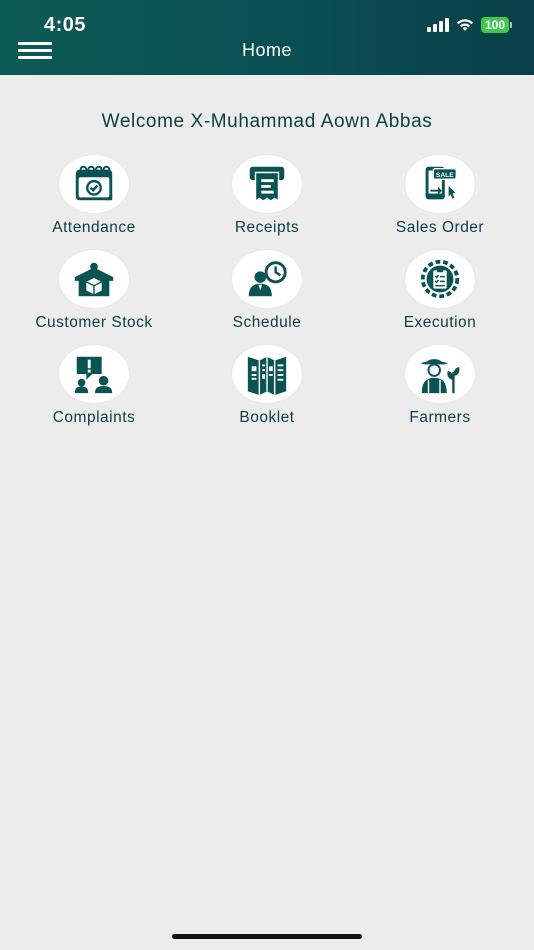  What do you see at coordinates (94, 279) in the screenshot?
I see `warehouse-box-icon` at bounding box center [94, 279].